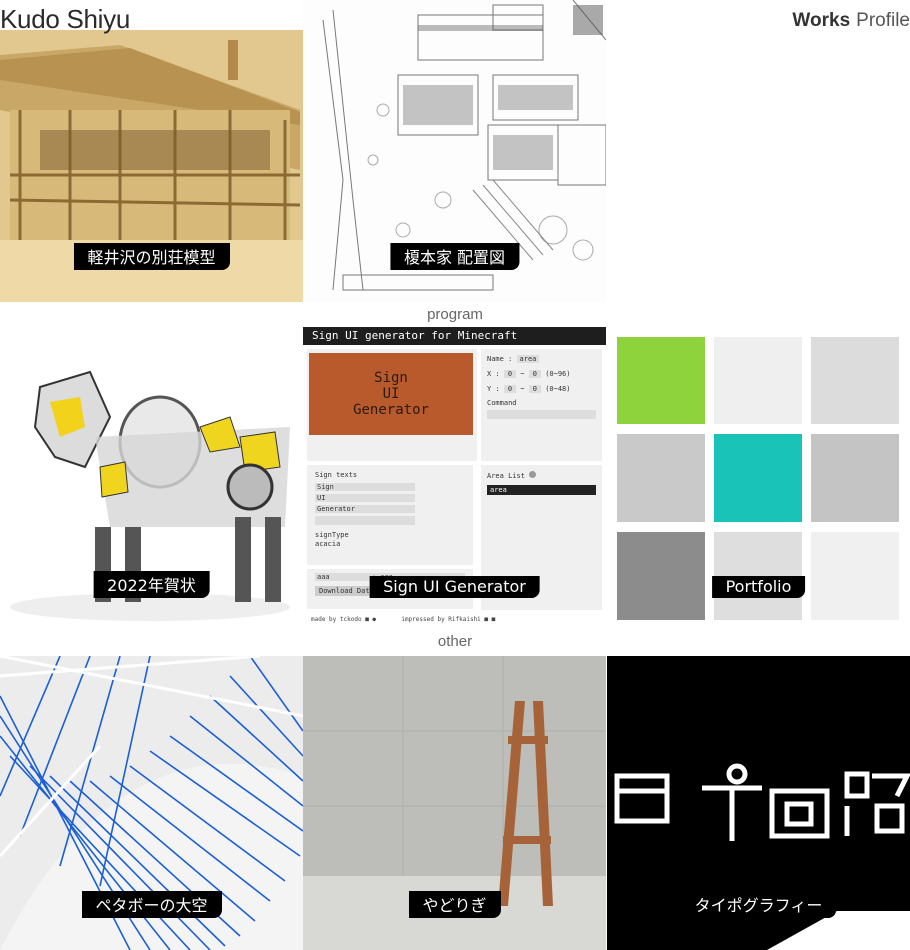  I want to click on site-title: Kudo Shiyu, so click(65, 19).